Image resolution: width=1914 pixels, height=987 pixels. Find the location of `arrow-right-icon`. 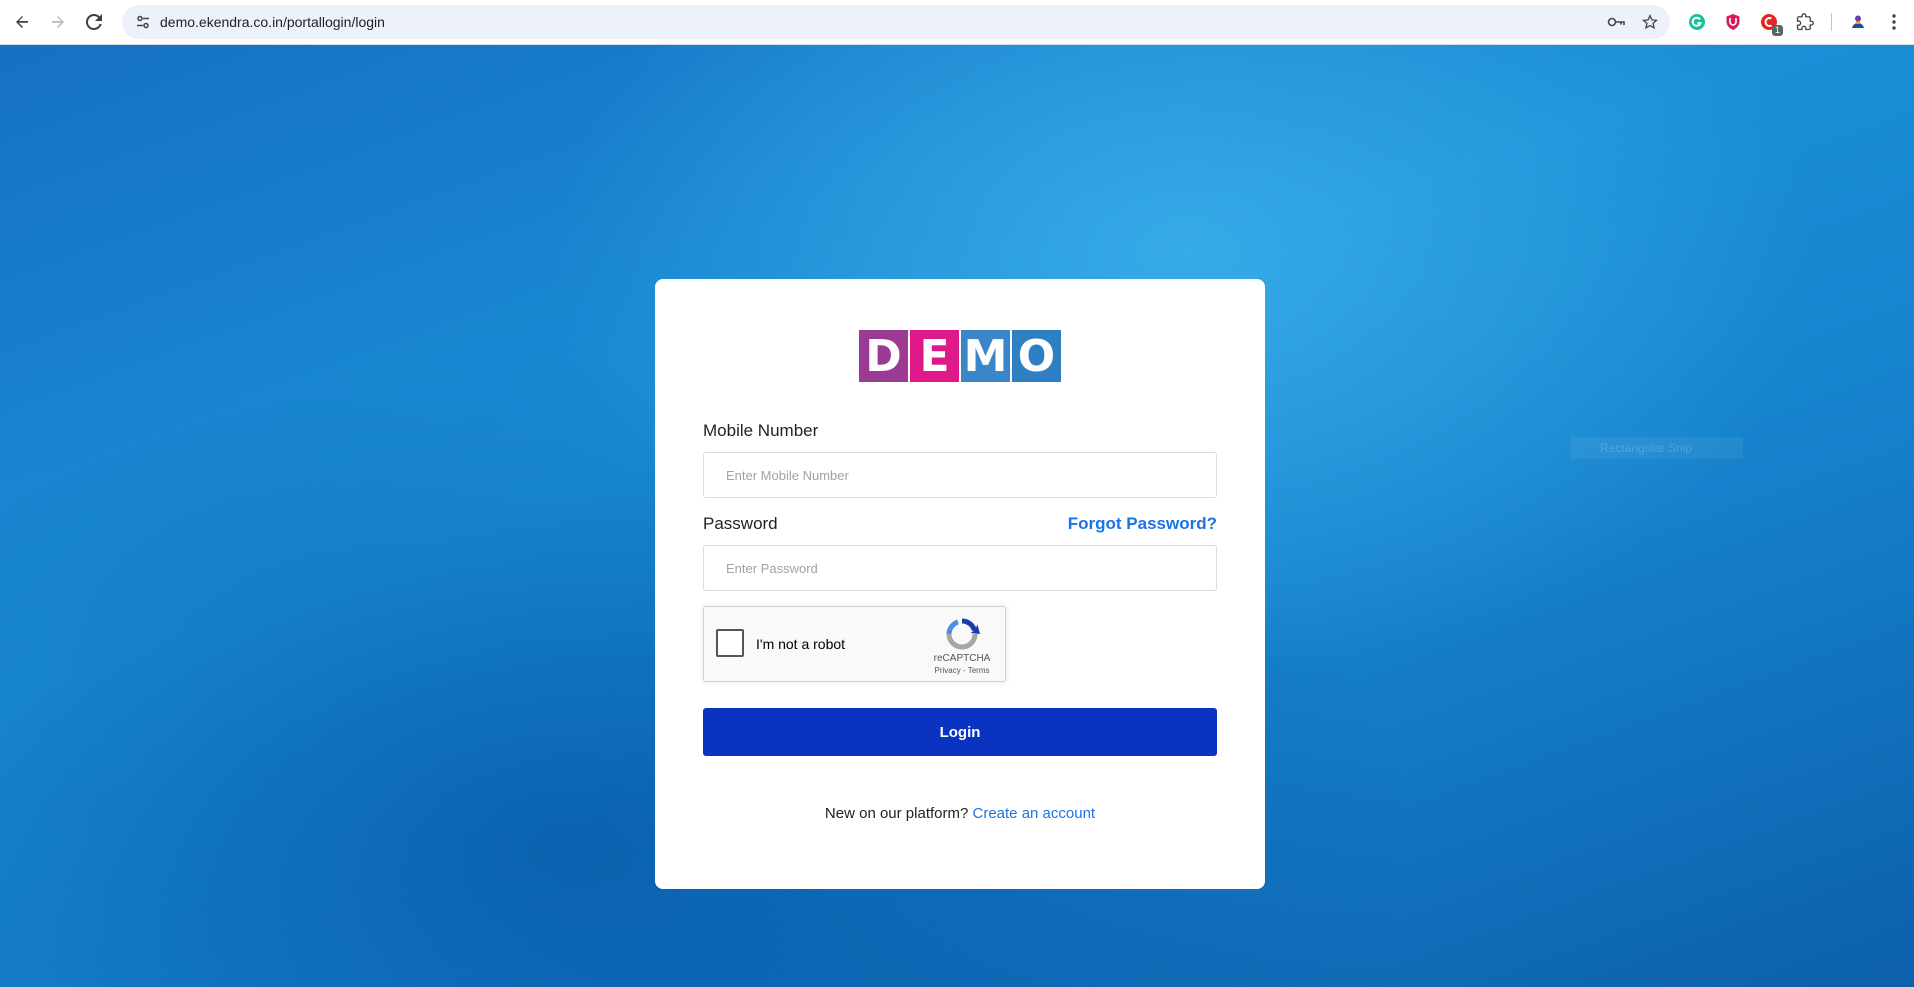

arrow-right-icon is located at coordinates (58, 22).